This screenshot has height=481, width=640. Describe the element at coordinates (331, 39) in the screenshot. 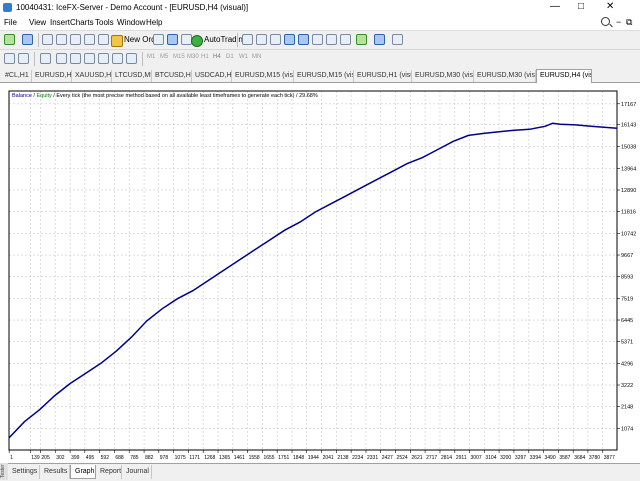

I see `auto-scroll-icon` at that location.